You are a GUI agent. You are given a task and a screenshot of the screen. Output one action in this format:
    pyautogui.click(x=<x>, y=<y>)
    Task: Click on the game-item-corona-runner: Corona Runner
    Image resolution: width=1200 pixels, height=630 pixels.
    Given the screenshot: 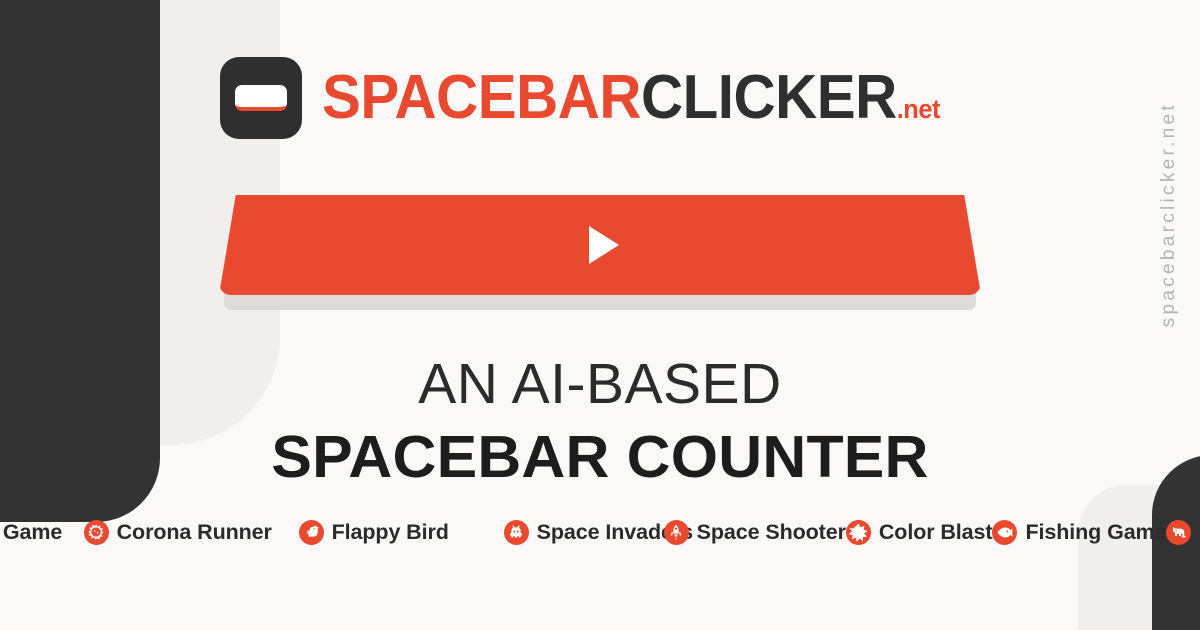 What is the action you would take?
    pyautogui.click(x=191, y=532)
    